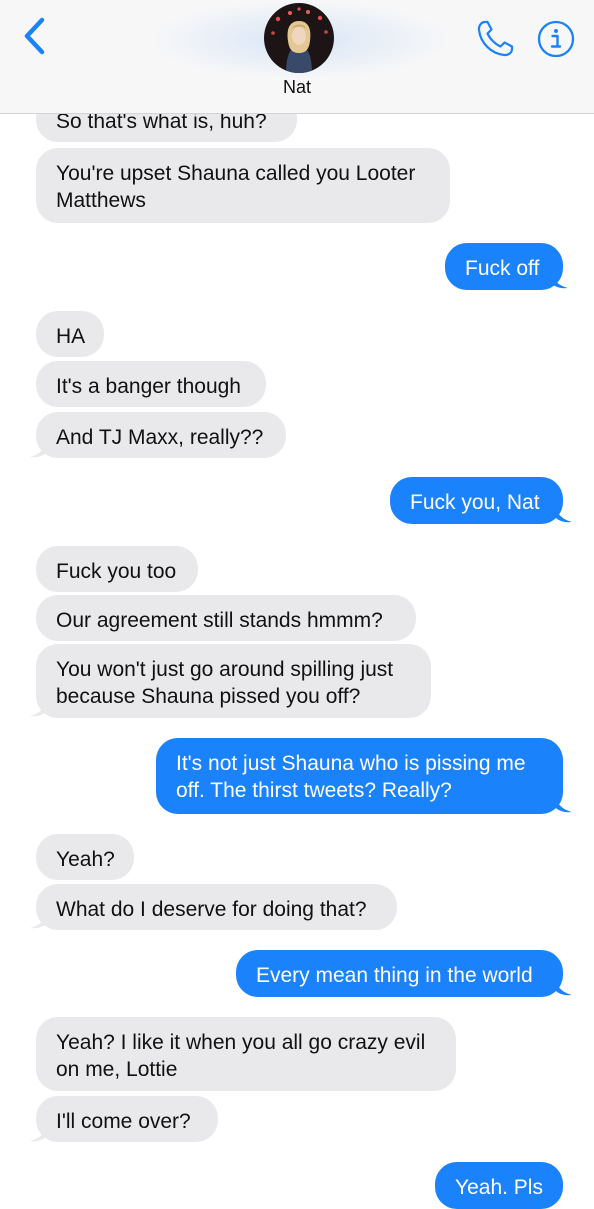 The height and width of the screenshot is (1209, 594). What do you see at coordinates (297, 87) in the screenshot?
I see `contact-name: Nat` at bounding box center [297, 87].